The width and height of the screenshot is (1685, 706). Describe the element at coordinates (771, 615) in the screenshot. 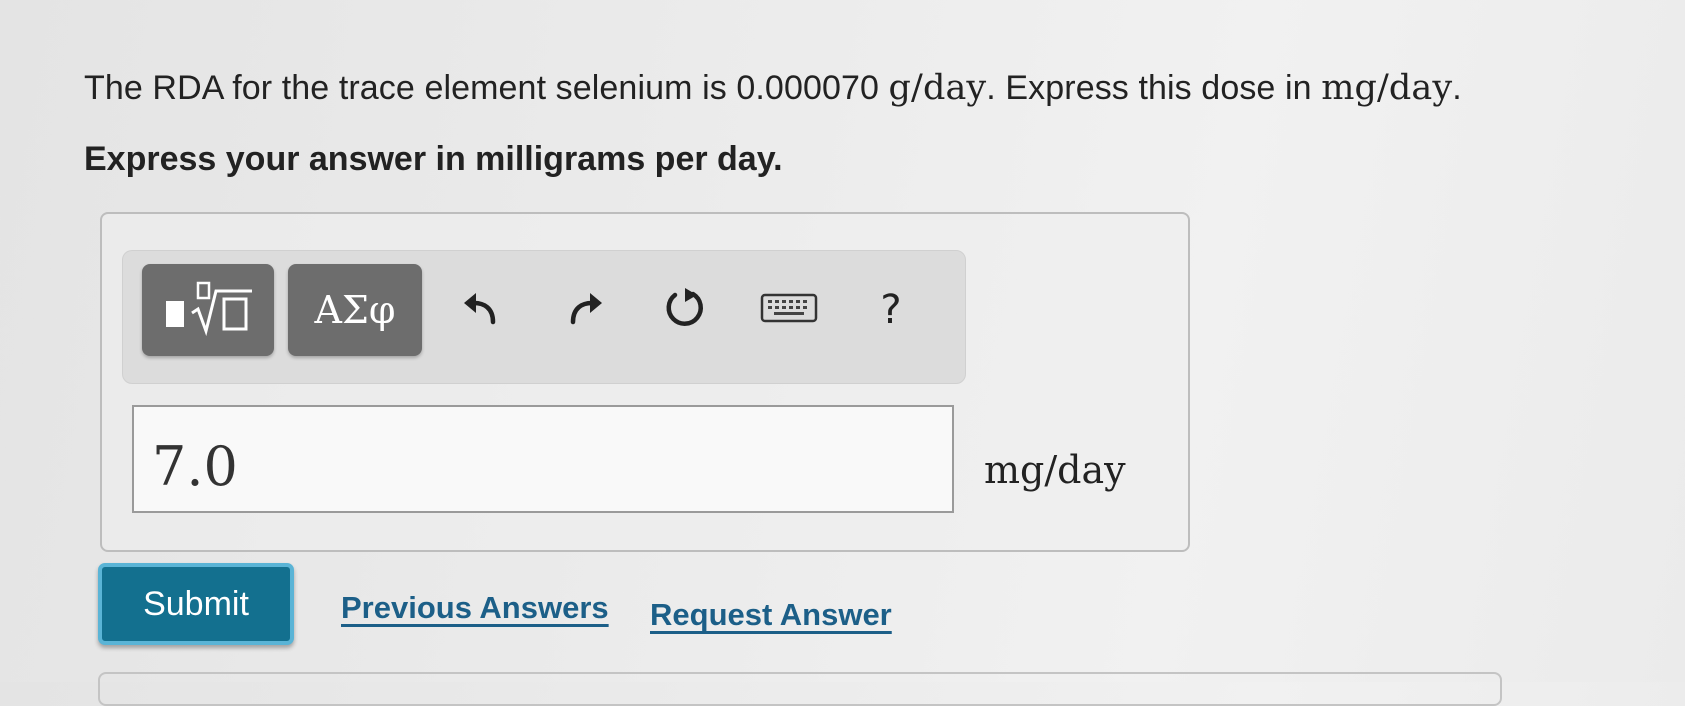

I see `request-answer-link: Request Answer` at that location.